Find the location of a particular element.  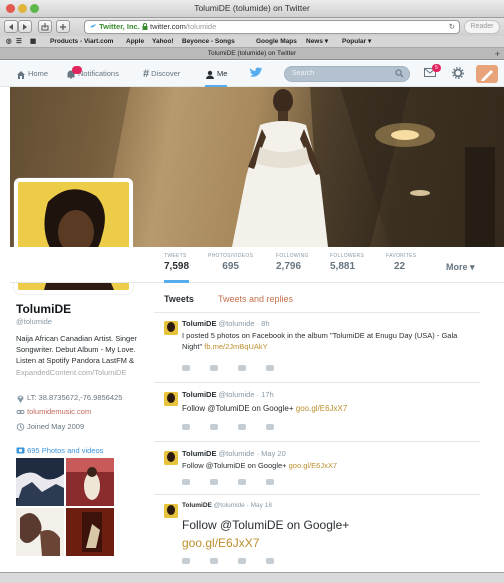

profile-website-link: tolumidemusic.com is located at coordinates (59, 411).